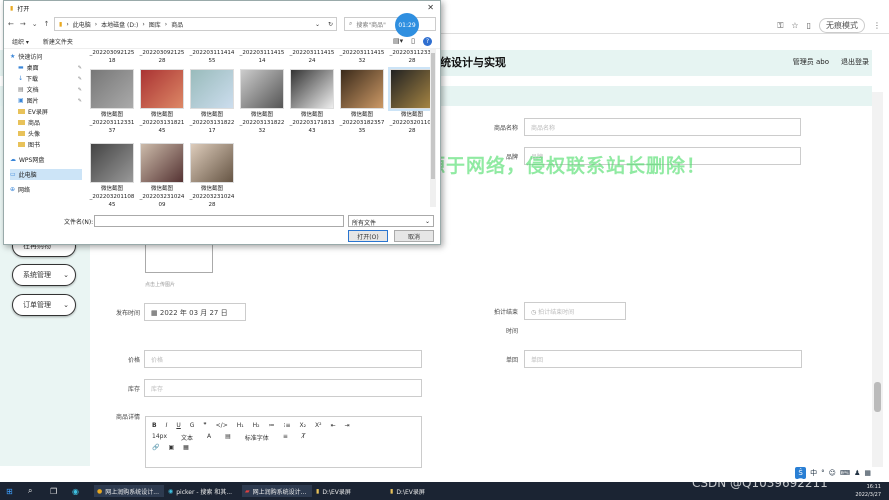  What do you see at coordinates (44, 275) in the screenshot?
I see `nav-system: 系统管理 ⌄` at bounding box center [44, 275].